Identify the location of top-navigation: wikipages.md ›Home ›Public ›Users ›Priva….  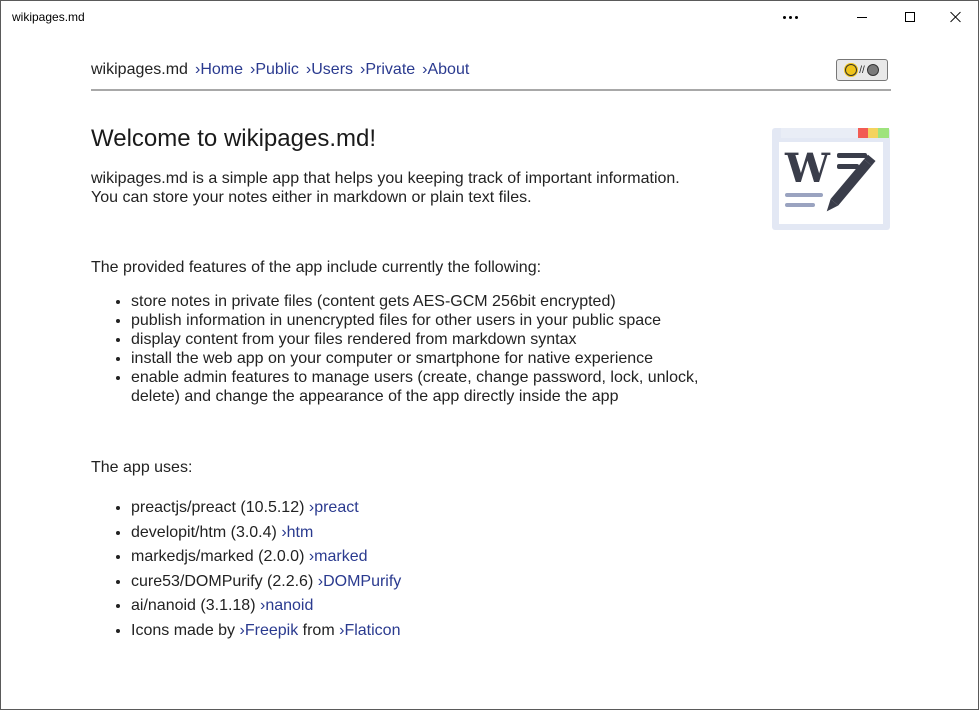
(491, 75).